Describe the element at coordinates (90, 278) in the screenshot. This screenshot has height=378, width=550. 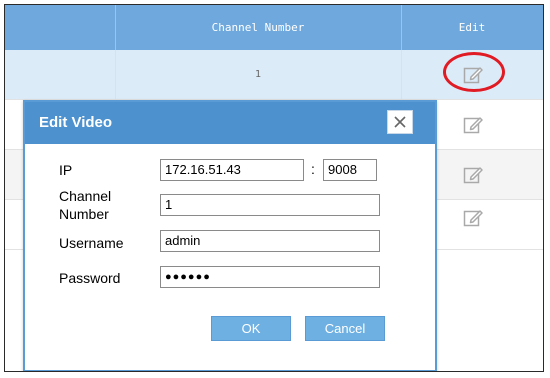
I see `password-label: Password` at that location.